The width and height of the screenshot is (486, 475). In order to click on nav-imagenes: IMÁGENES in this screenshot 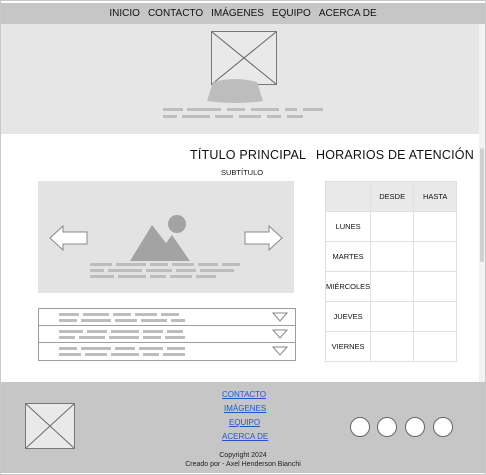, I will do `click(237, 13)`.